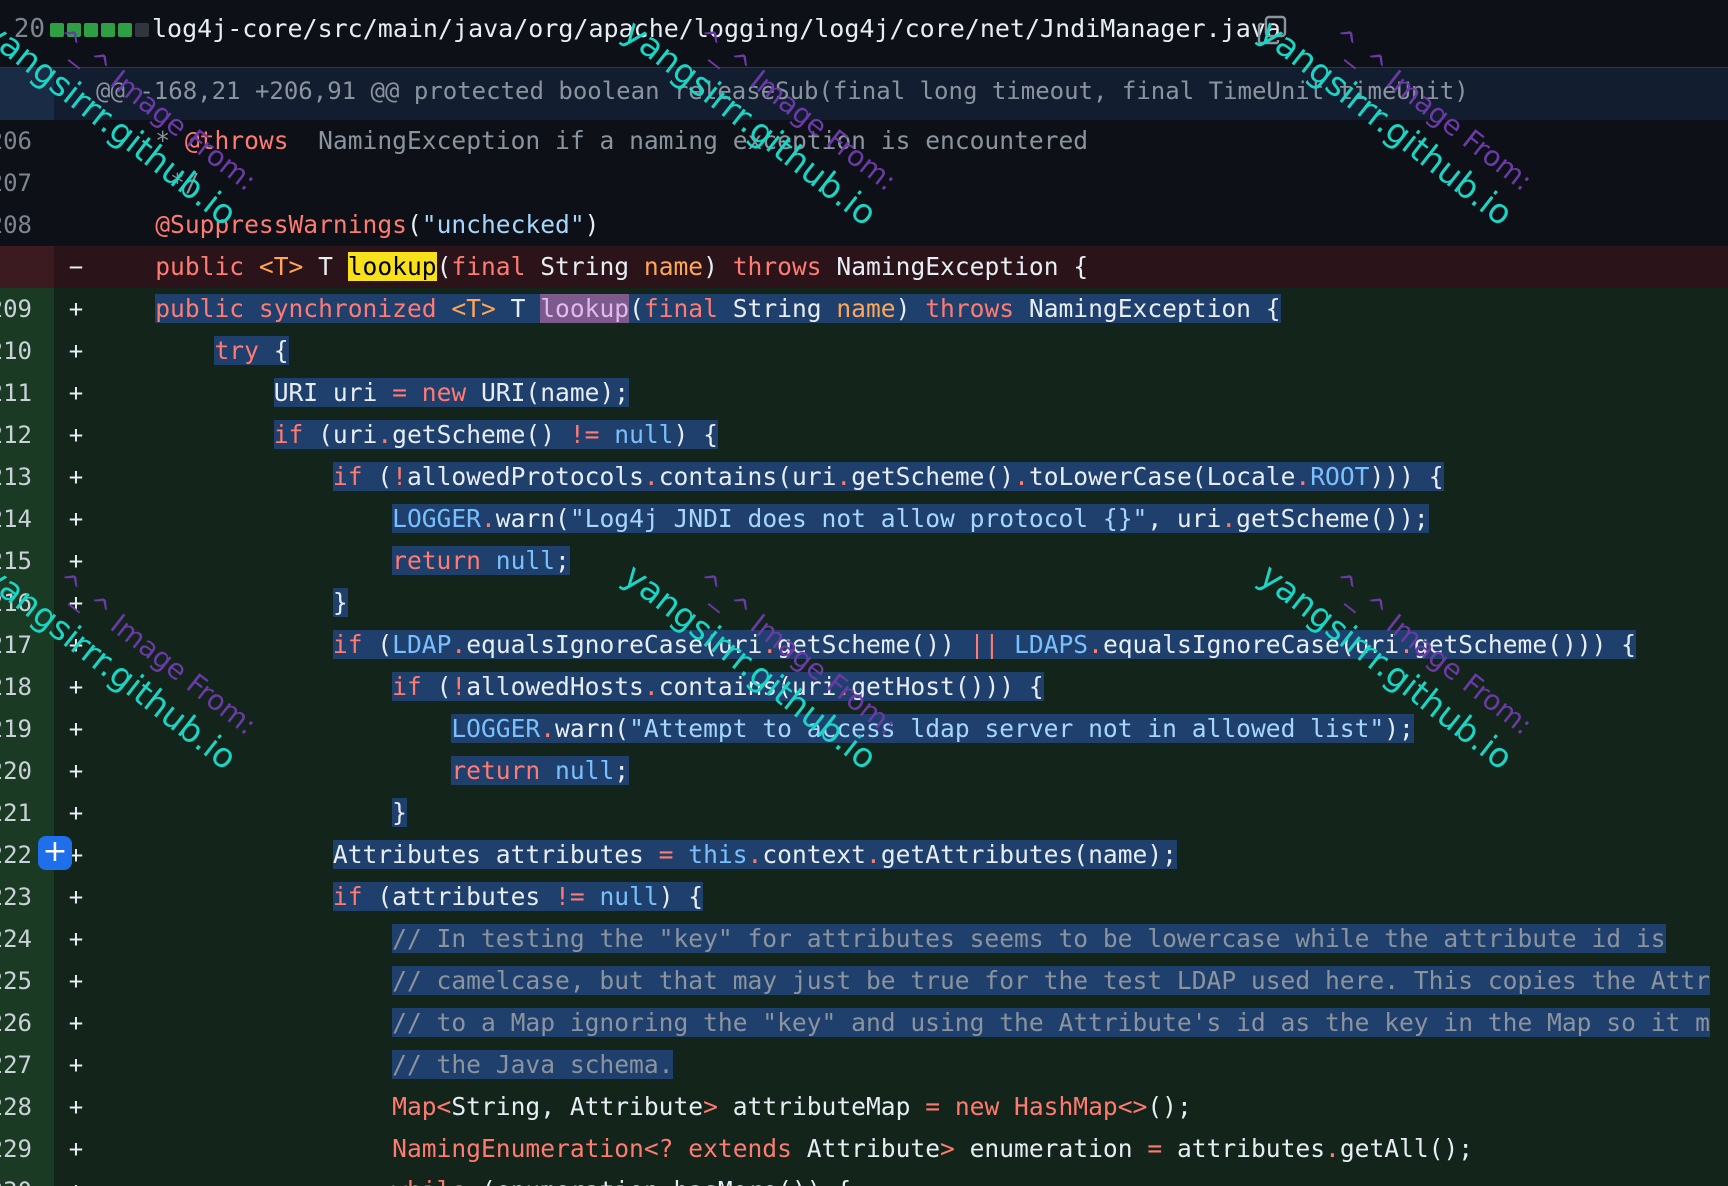  Describe the element at coordinates (864, 561) in the screenshot. I see `diff-line: 215 + return null;` at that location.